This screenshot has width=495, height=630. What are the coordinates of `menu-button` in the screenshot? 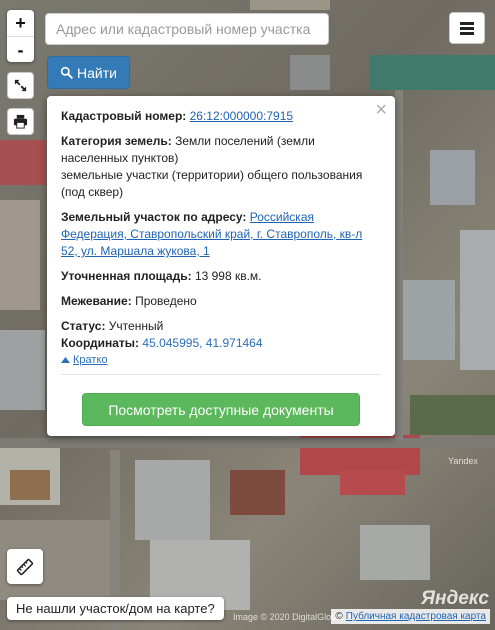 It's located at (467, 28).